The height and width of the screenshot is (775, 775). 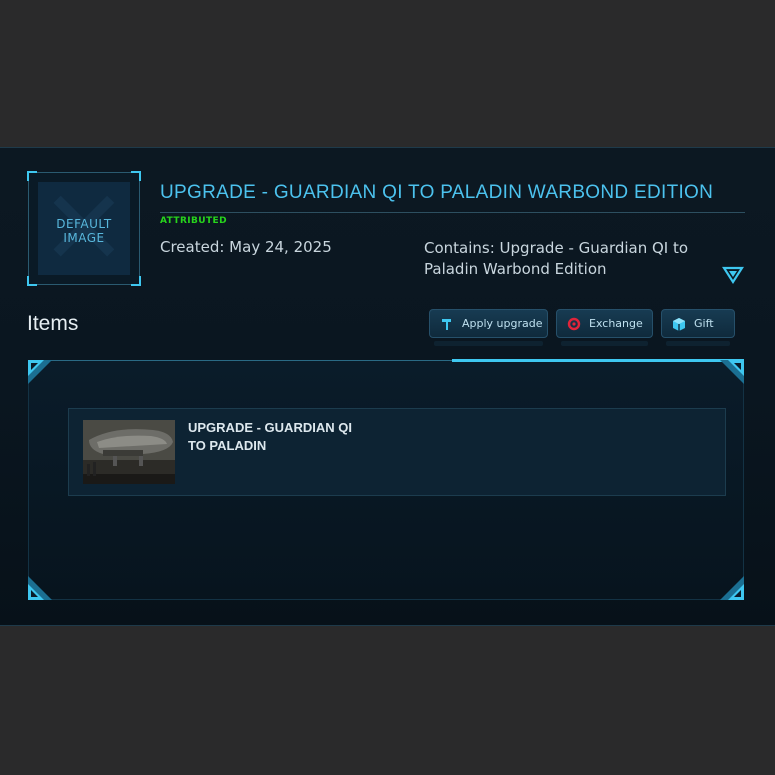 I want to click on gift-button: Gift, so click(x=698, y=327).